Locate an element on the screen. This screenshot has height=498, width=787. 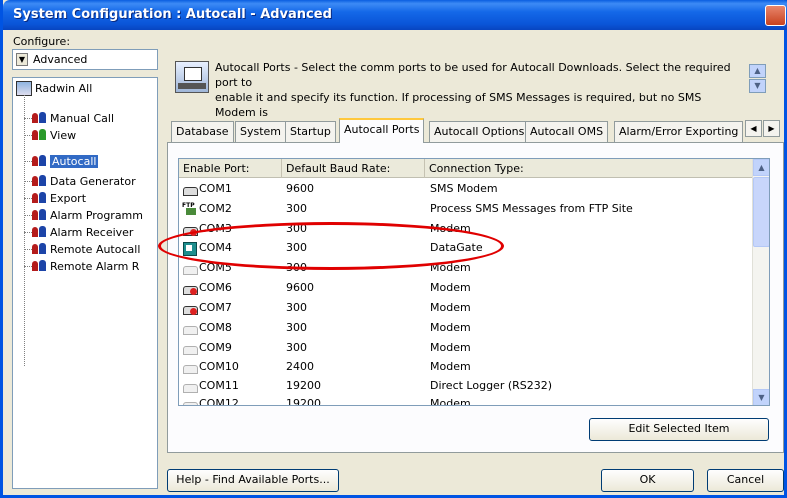
tree-root: Radwin All is located at coordinates (54, 88).